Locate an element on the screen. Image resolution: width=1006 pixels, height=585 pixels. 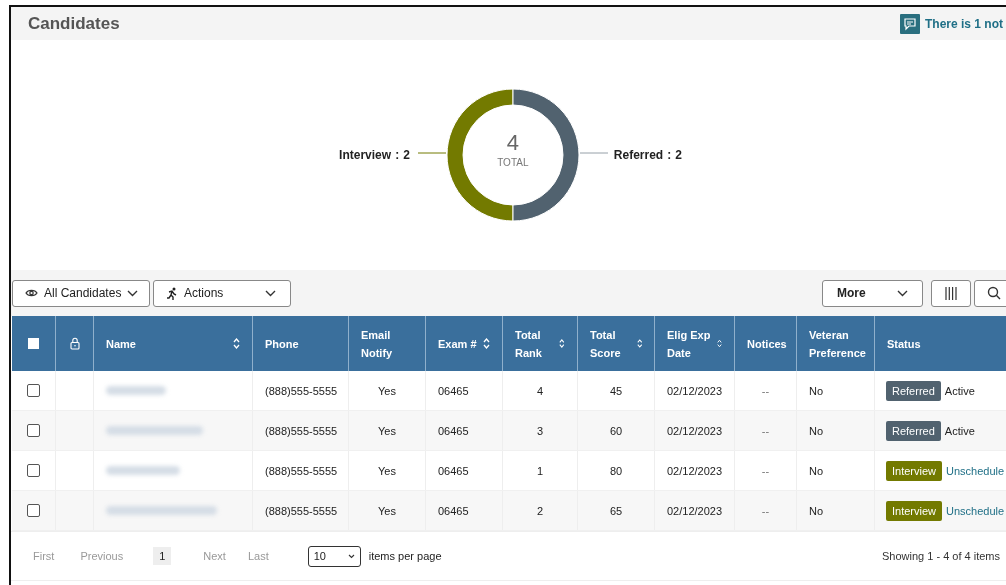
columns-button is located at coordinates (951, 293).